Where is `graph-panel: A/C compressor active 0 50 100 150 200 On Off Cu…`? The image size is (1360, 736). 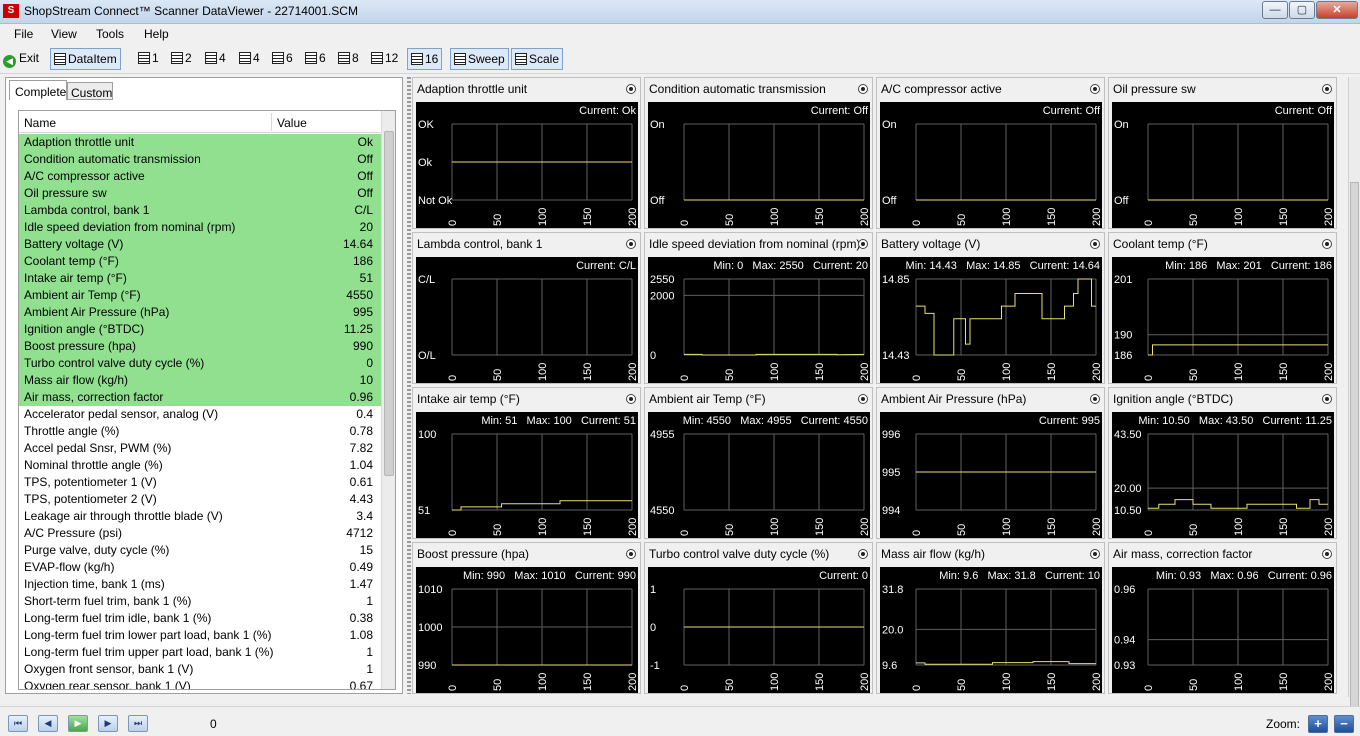 graph-panel: A/C compressor active 0 50 100 150 200 On Off Cu… is located at coordinates (990, 153).